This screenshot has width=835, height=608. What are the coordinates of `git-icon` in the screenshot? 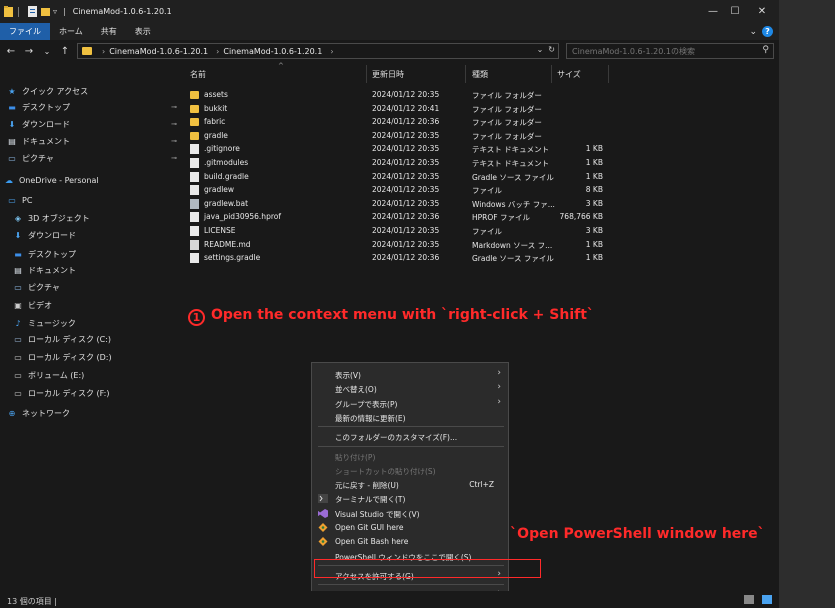 It's located at (323, 542).